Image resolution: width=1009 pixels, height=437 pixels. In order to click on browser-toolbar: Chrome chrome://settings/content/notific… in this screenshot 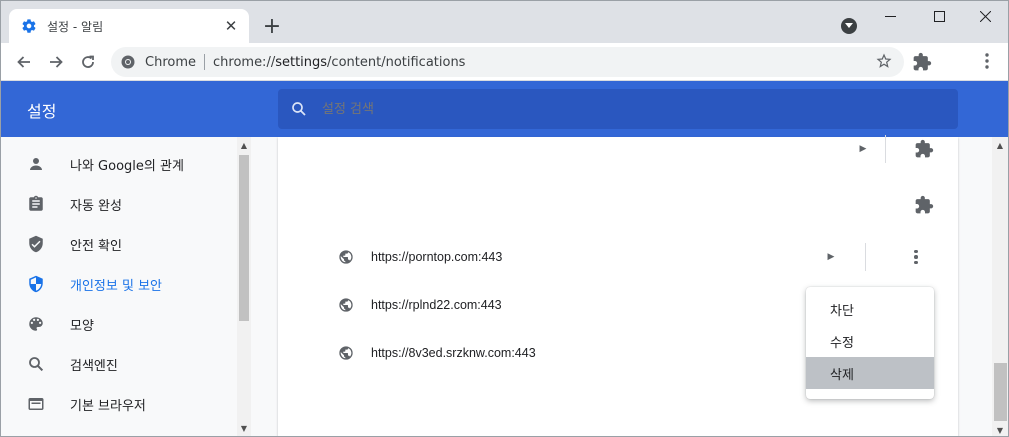, I will do `click(504, 62)`.